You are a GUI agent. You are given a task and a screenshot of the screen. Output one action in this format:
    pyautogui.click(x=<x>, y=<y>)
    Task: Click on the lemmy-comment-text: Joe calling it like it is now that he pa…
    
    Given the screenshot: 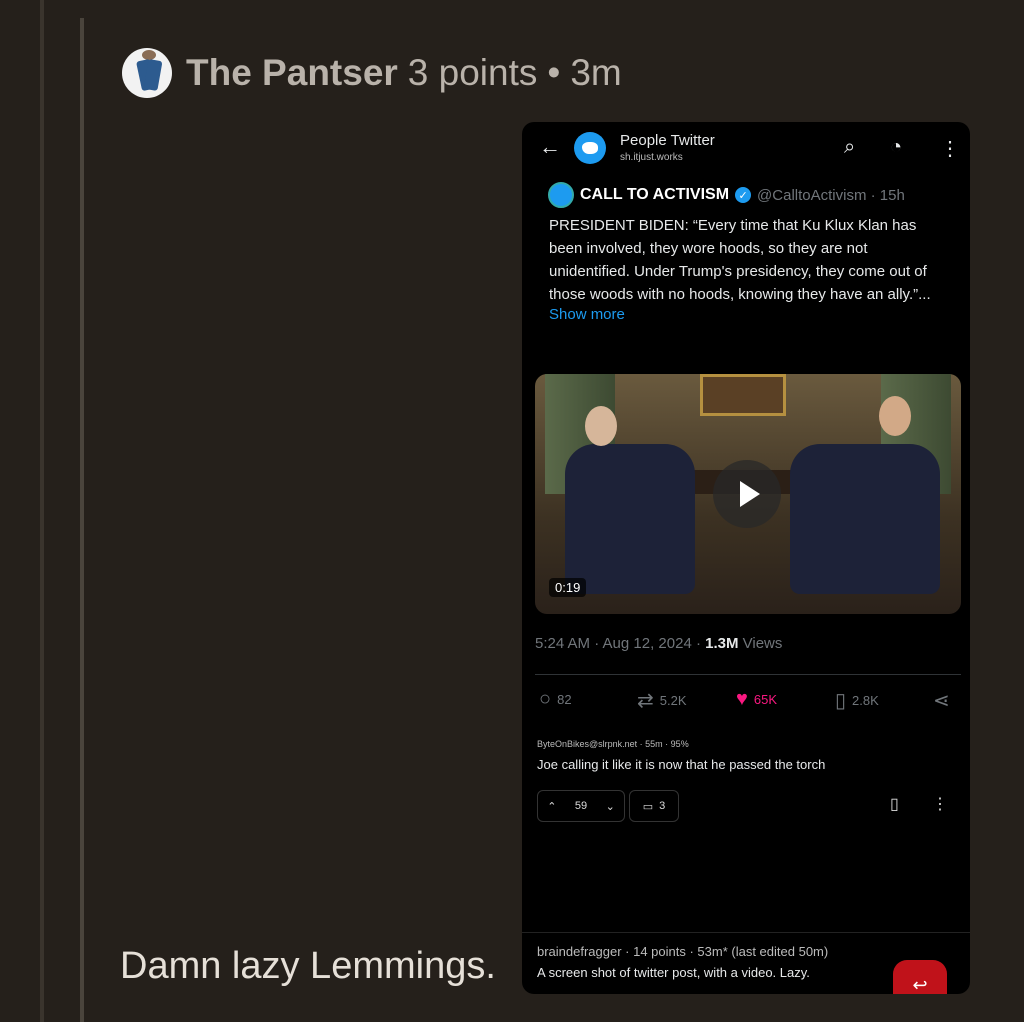 What is the action you would take?
    pyautogui.click(x=681, y=764)
    